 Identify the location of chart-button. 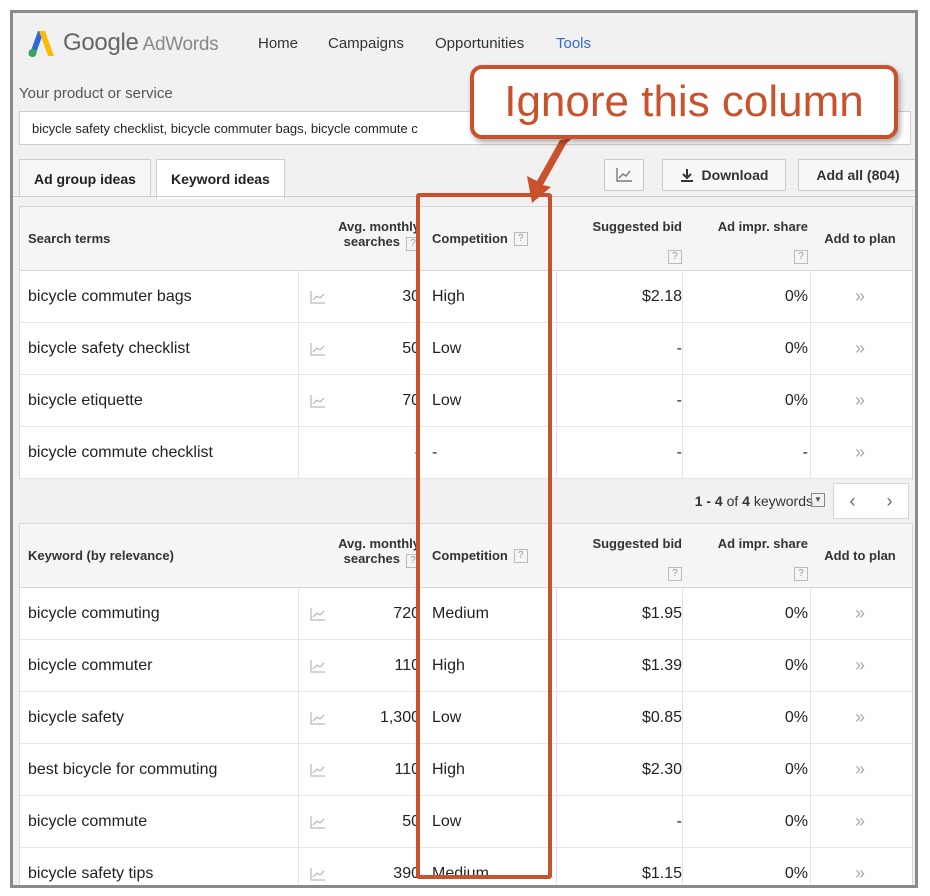
(624, 175).